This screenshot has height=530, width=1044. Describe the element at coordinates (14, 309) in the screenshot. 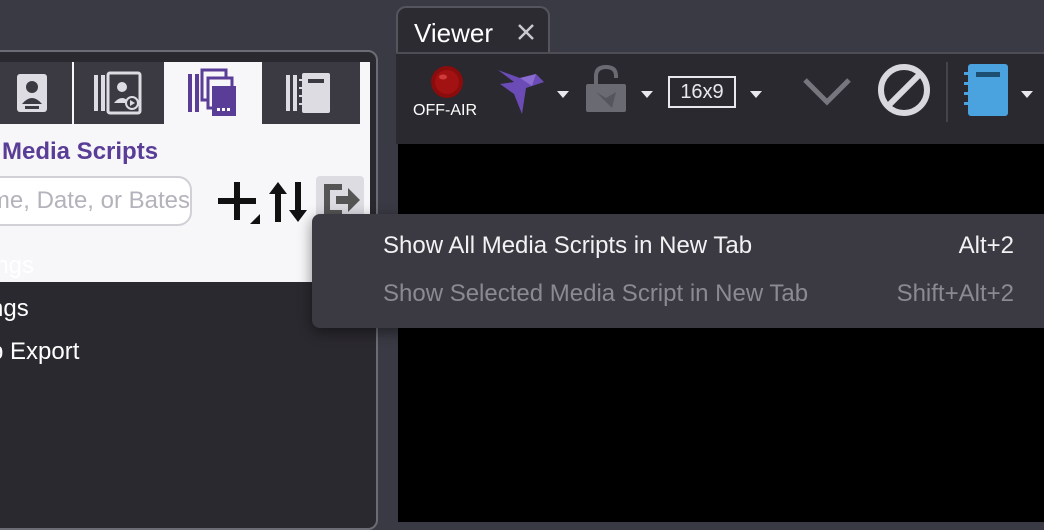

I see `list-item: ngs` at that location.